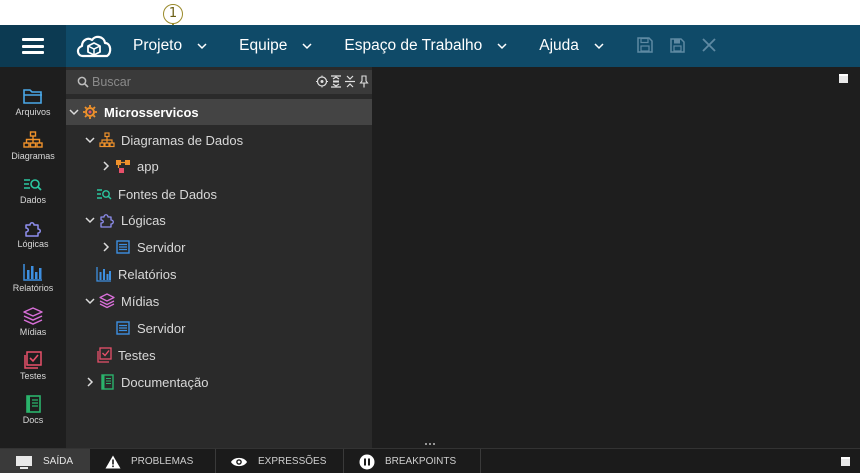 This screenshot has height=473, width=860. What do you see at coordinates (162, 461) in the screenshot?
I see `tab-problemas-label: PROBLEMAS` at bounding box center [162, 461].